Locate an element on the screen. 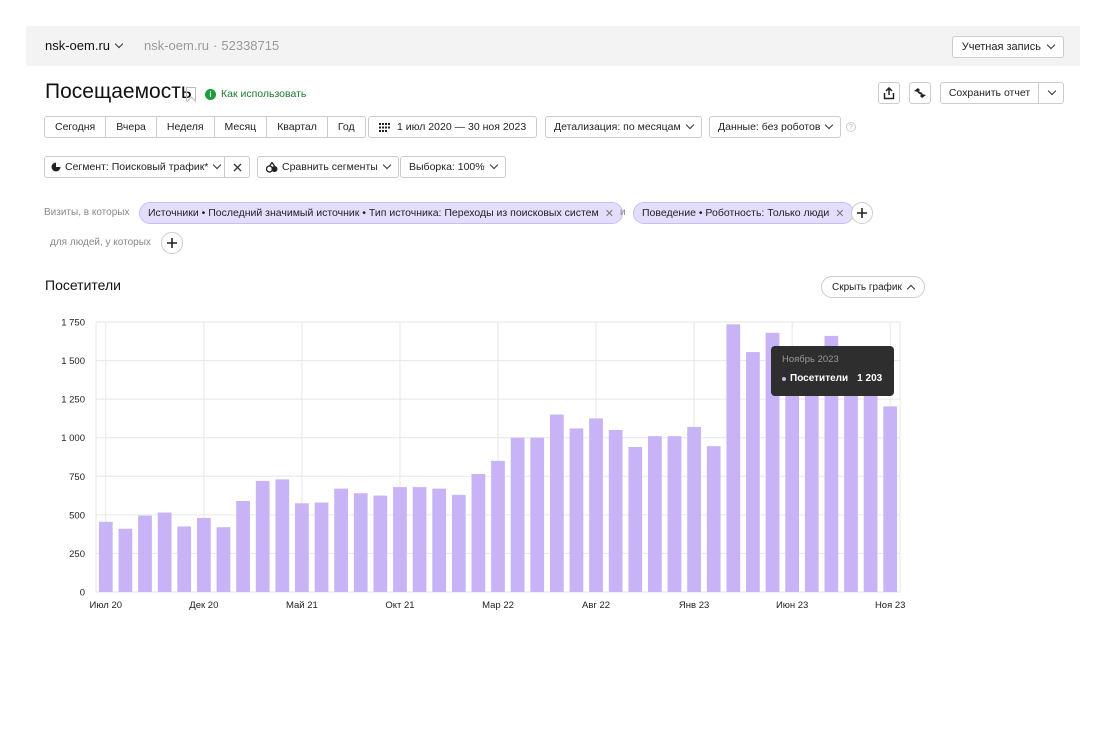 Image resolution: width=1100 pixels, height=740 pixels. y-tick-label: 1 250 is located at coordinates (73, 400).